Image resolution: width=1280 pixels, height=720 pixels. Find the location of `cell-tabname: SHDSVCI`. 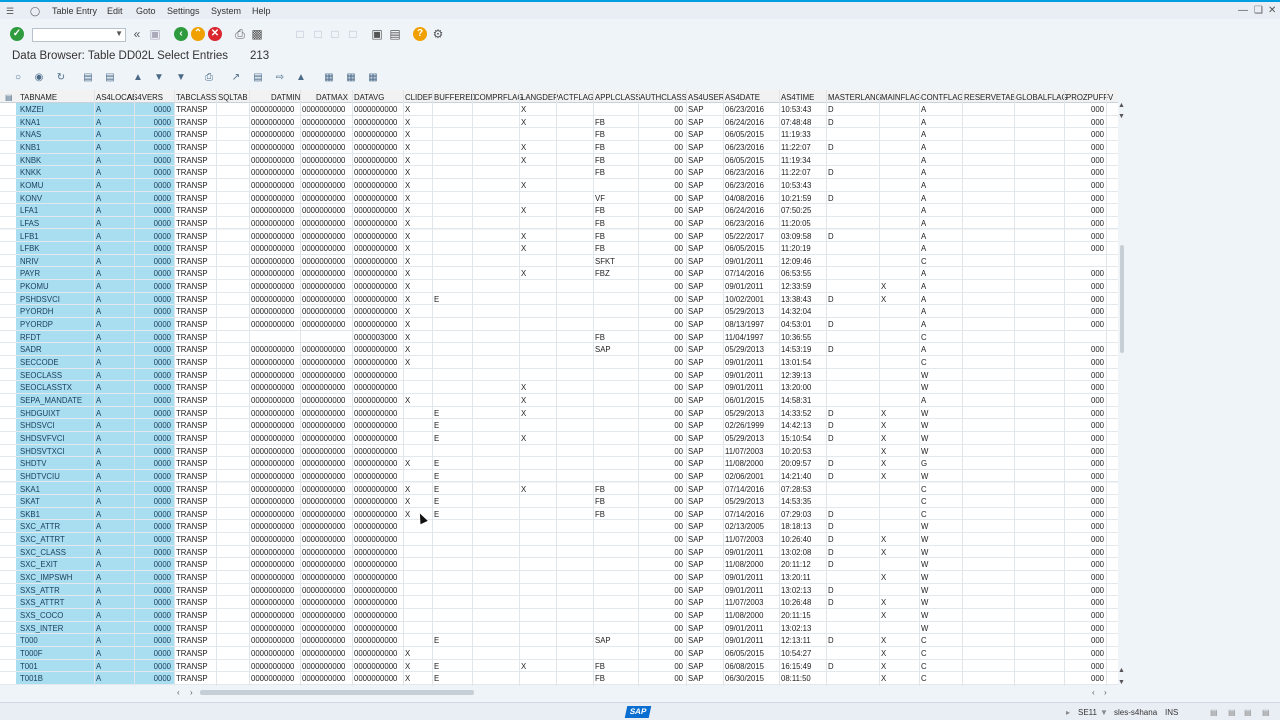

cell-tabname: SHDSVCI is located at coordinates (37, 425).